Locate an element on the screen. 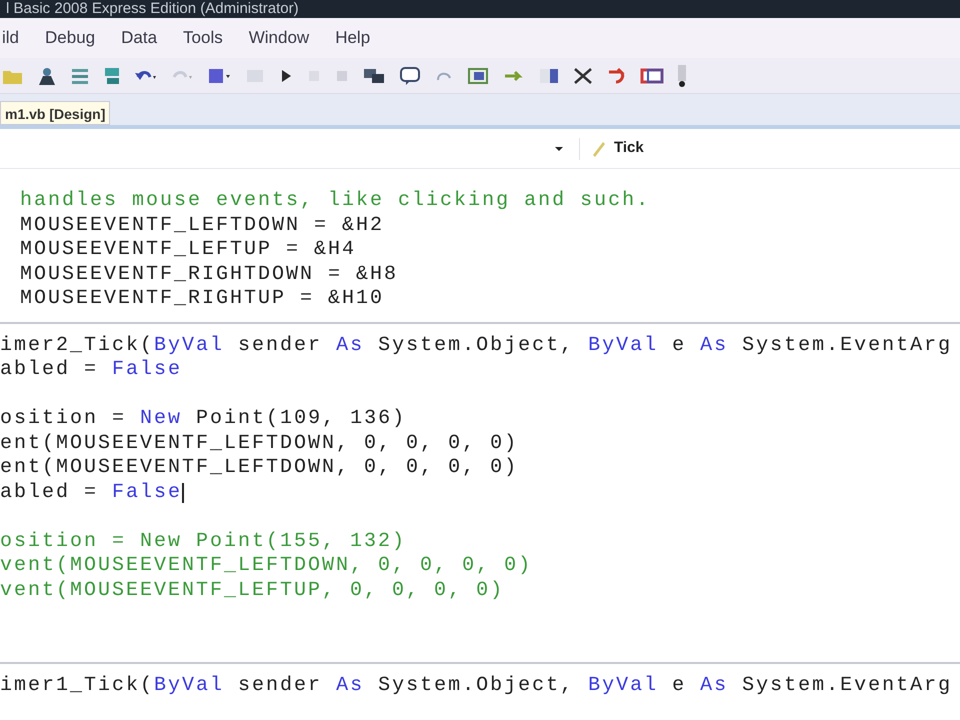 The width and height of the screenshot is (960, 720). menu-item: Help is located at coordinates (352, 38).